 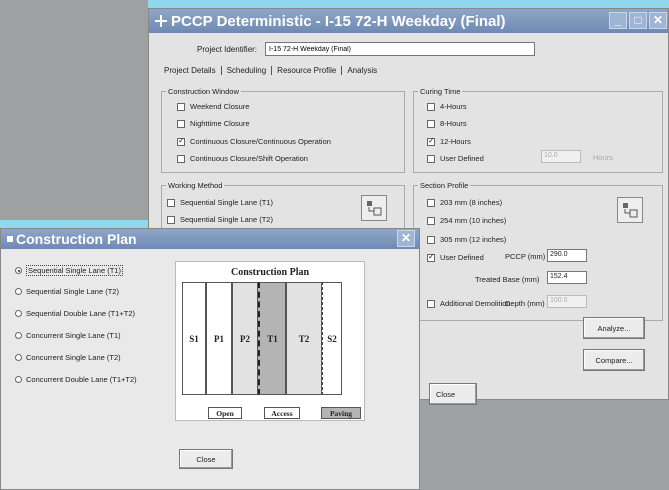 What do you see at coordinates (203, 91) in the screenshot?
I see `construction-window-label: Construction Window` at bounding box center [203, 91].